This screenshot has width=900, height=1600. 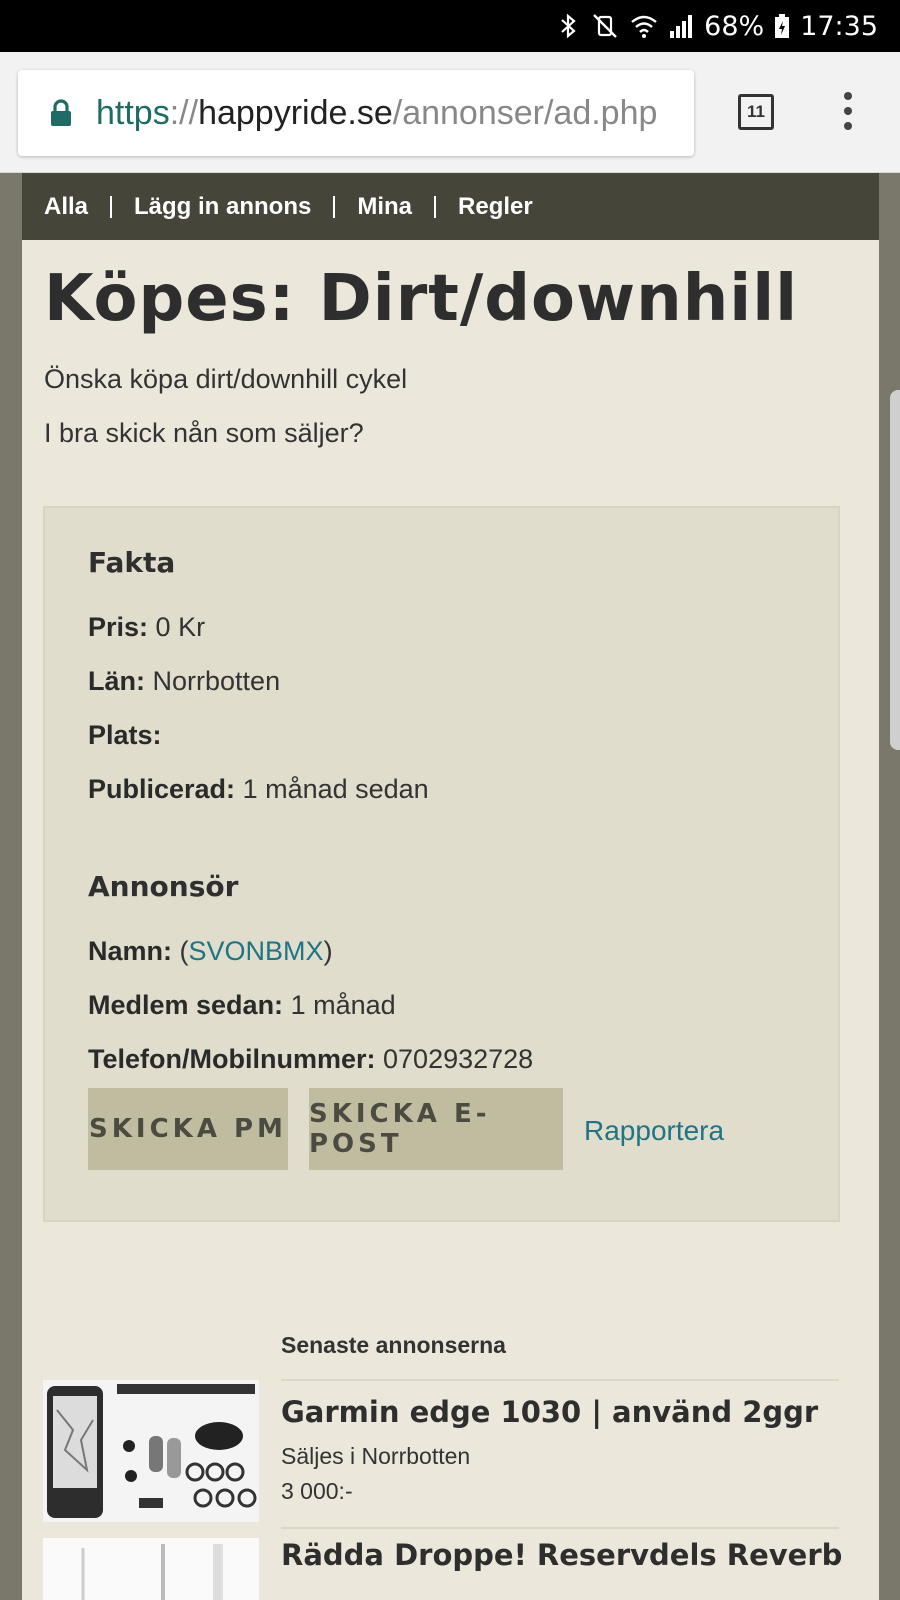 I want to click on battery-icon, so click(x=782, y=26).